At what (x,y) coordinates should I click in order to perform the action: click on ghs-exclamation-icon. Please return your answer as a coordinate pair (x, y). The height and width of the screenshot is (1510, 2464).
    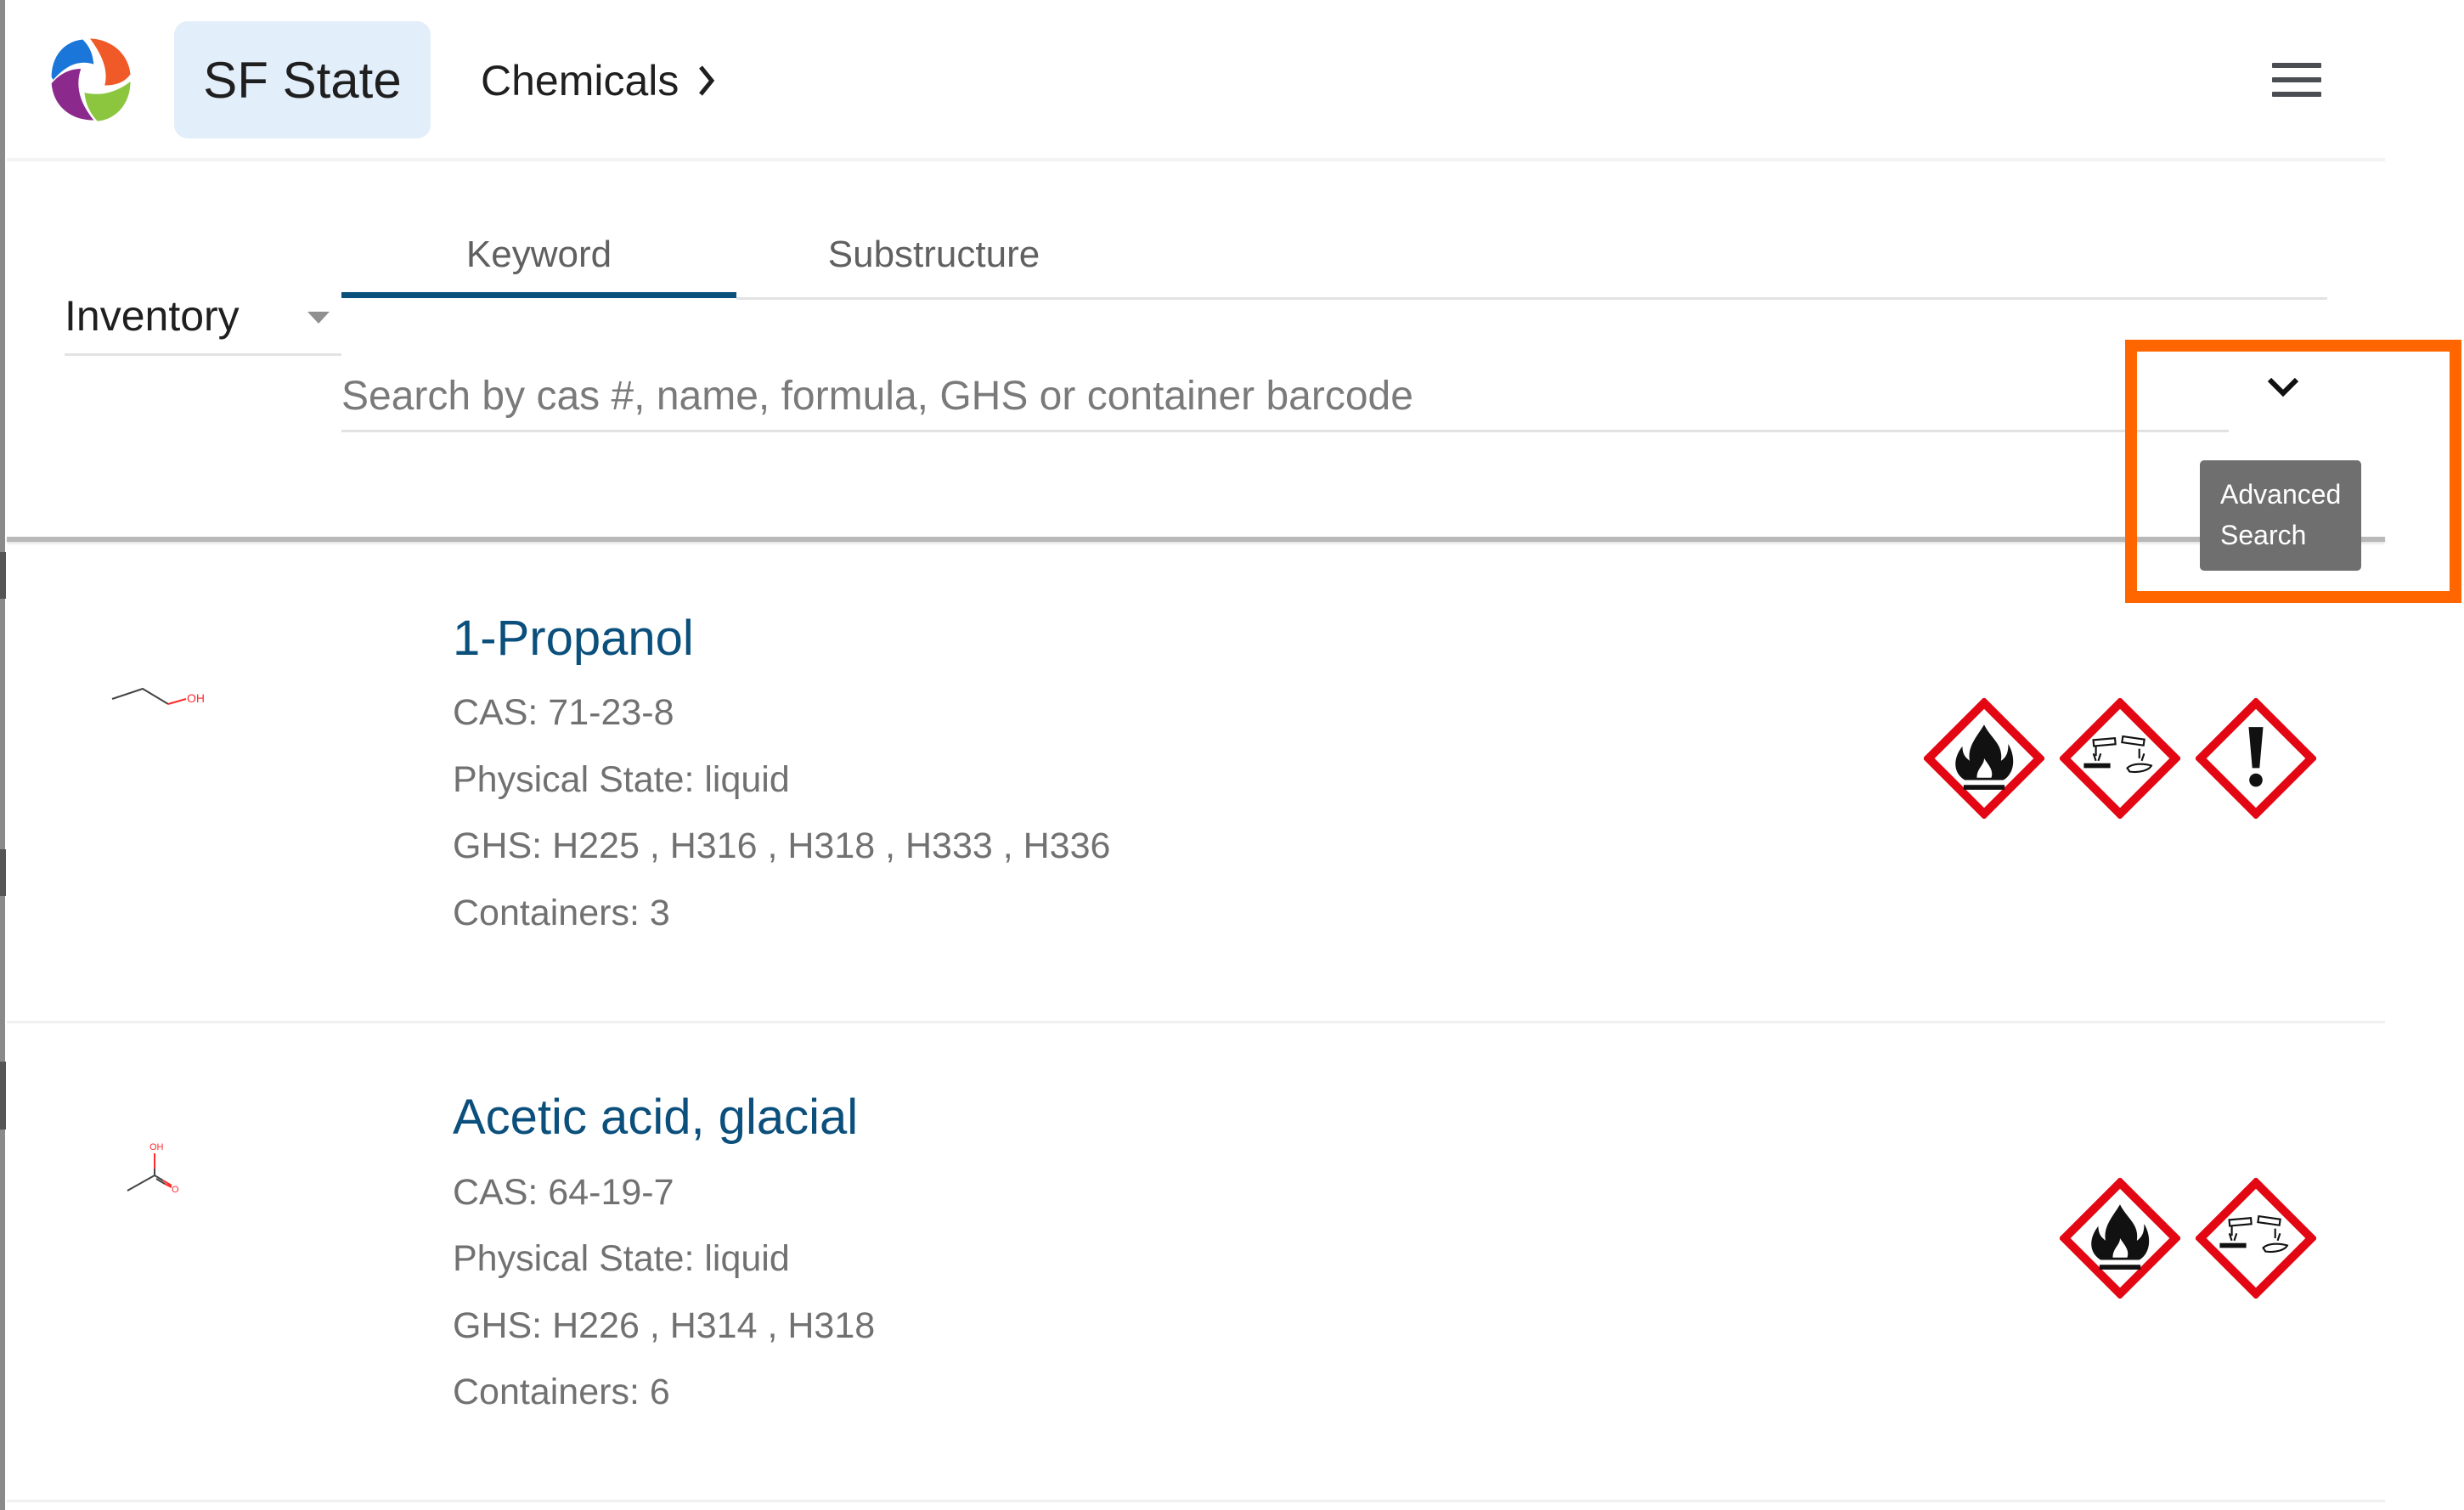
    Looking at the image, I should click on (2256, 758).